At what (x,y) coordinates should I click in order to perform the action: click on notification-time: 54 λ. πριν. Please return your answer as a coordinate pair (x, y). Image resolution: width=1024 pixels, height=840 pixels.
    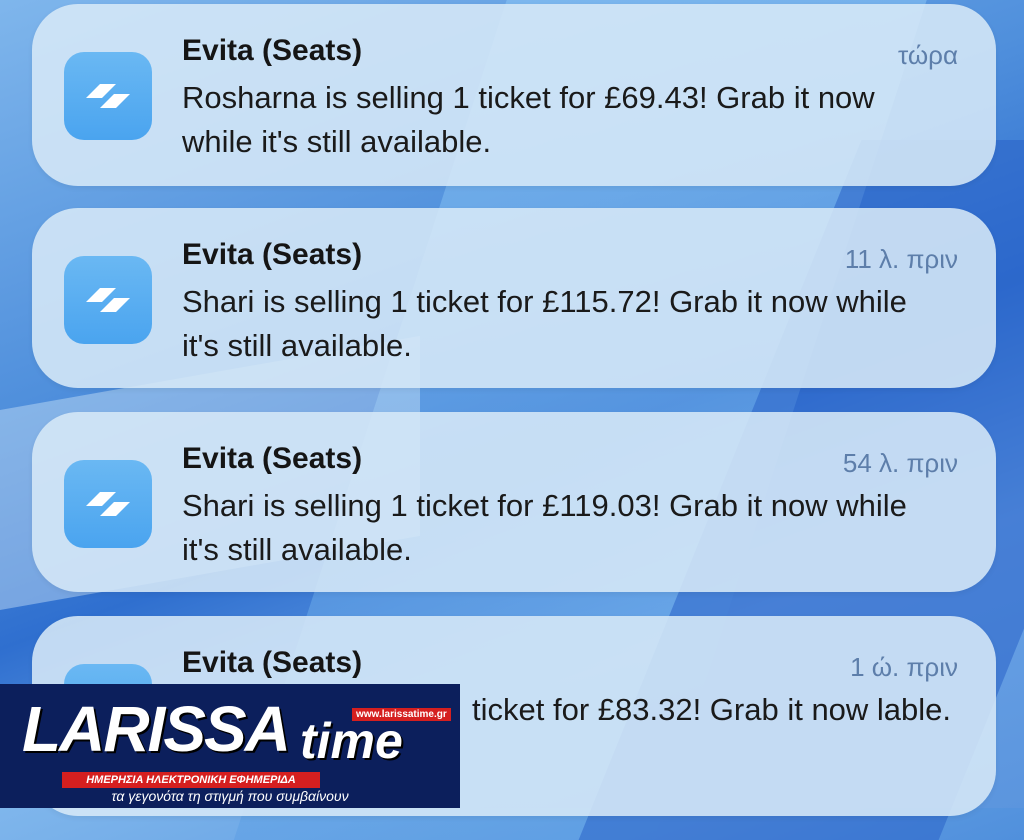
    Looking at the image, I should click on (900, 463).